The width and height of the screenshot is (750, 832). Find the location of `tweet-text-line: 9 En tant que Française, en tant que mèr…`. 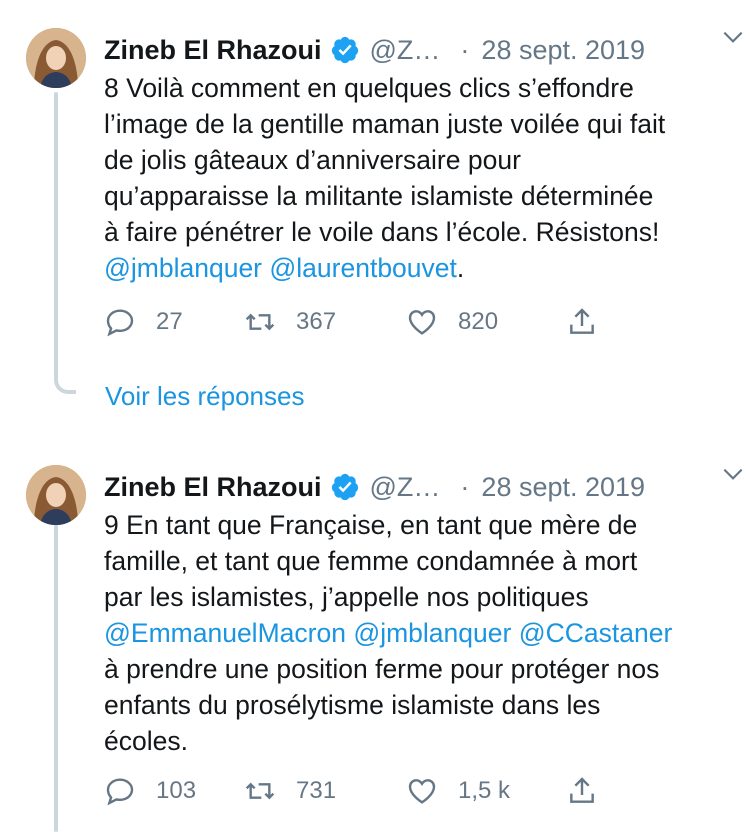

tweet-text-line: 9 En tant que Française, en tant que mèr… is located at coordinates (414, 525).